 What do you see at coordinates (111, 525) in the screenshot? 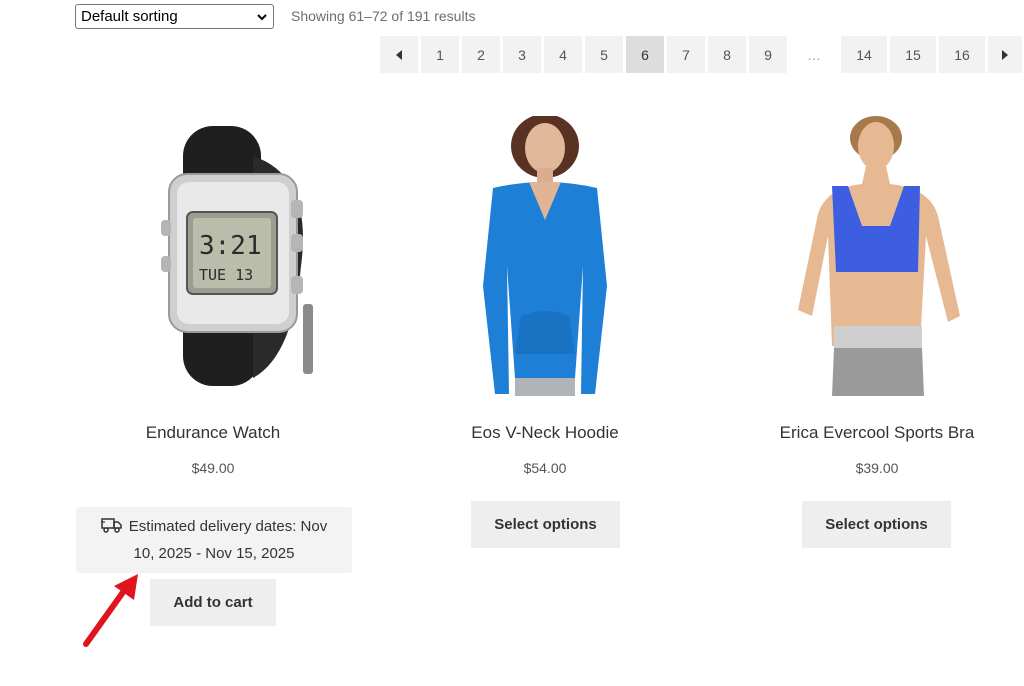
I see `truck-icon` at bounding box center [111, 525].